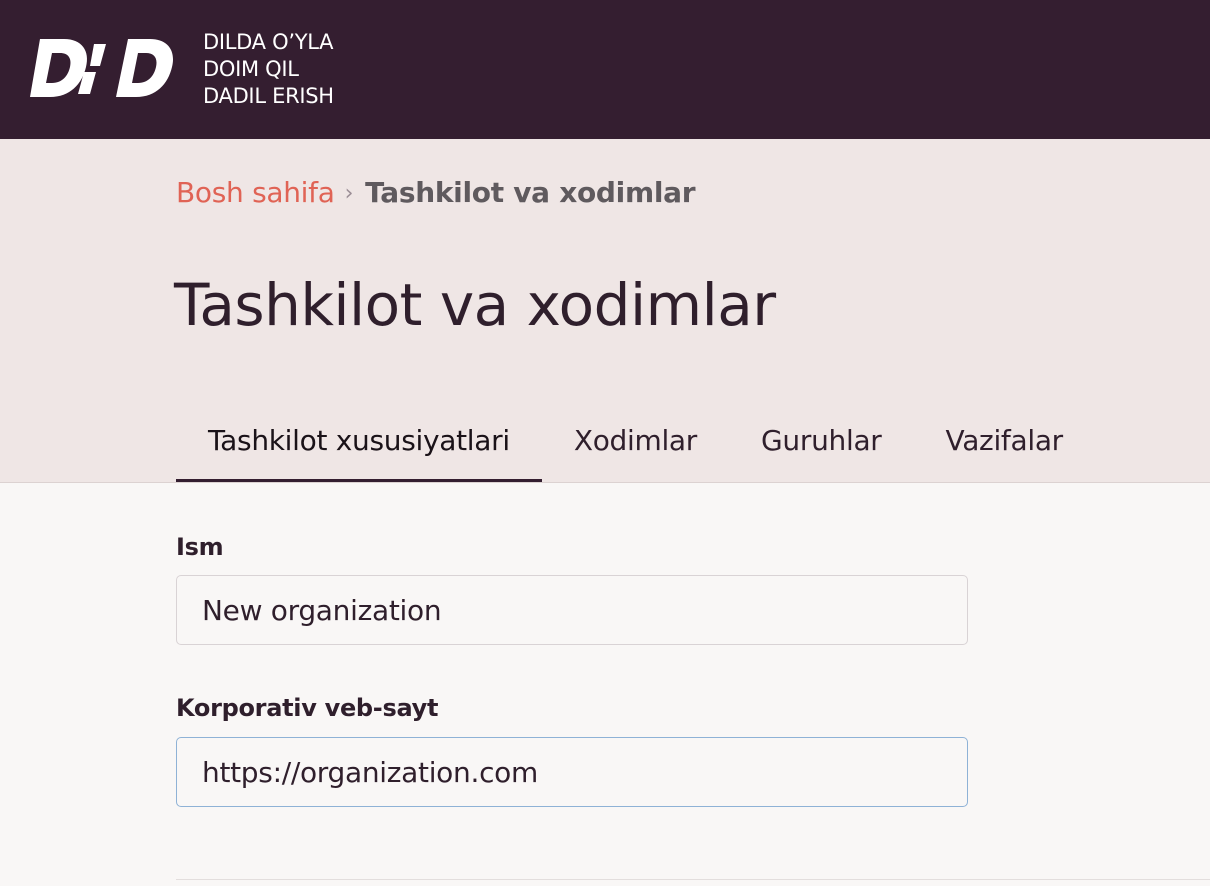 The height and width of the screenshot is (886, 1210). I want to click on breadcrumb-home-link: Bosh sahifa, so click(255, 192).